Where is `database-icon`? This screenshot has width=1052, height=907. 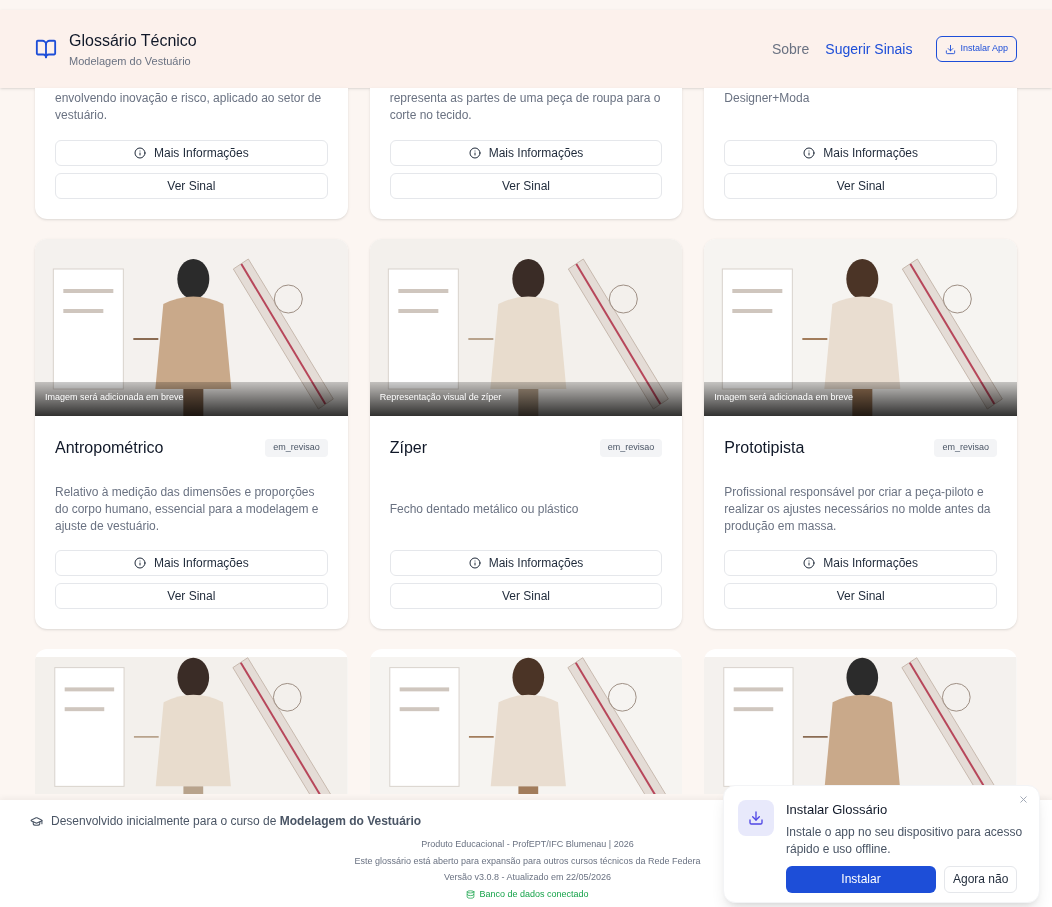 database-icon is located at coordinates (471, 894).